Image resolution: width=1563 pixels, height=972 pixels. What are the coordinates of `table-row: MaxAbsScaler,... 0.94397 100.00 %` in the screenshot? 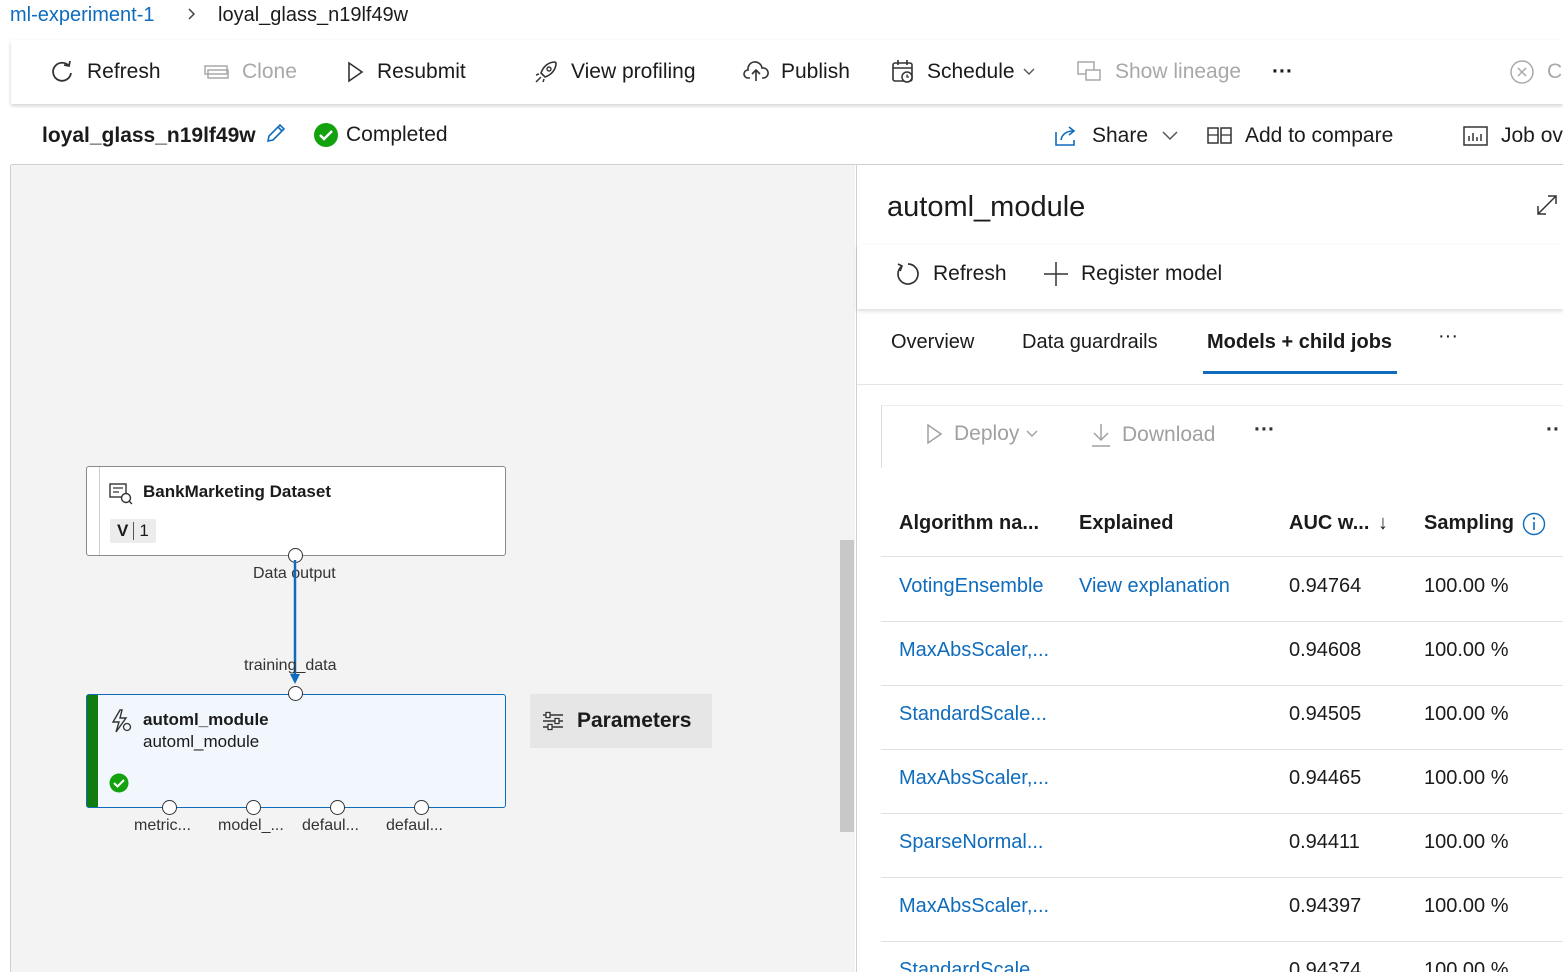 It's located at (1222, 909).